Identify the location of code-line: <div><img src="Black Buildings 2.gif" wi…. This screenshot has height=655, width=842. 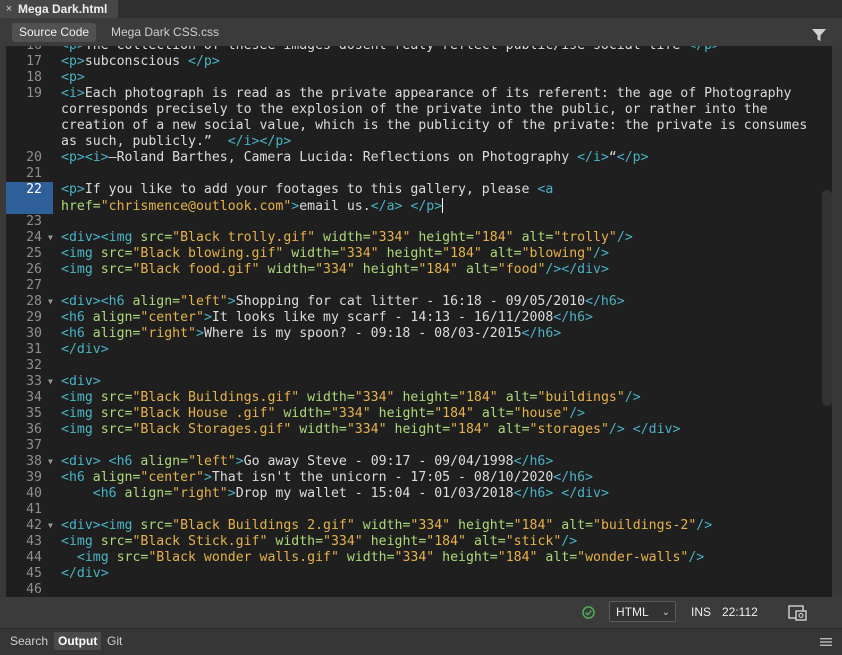
(386, 526).